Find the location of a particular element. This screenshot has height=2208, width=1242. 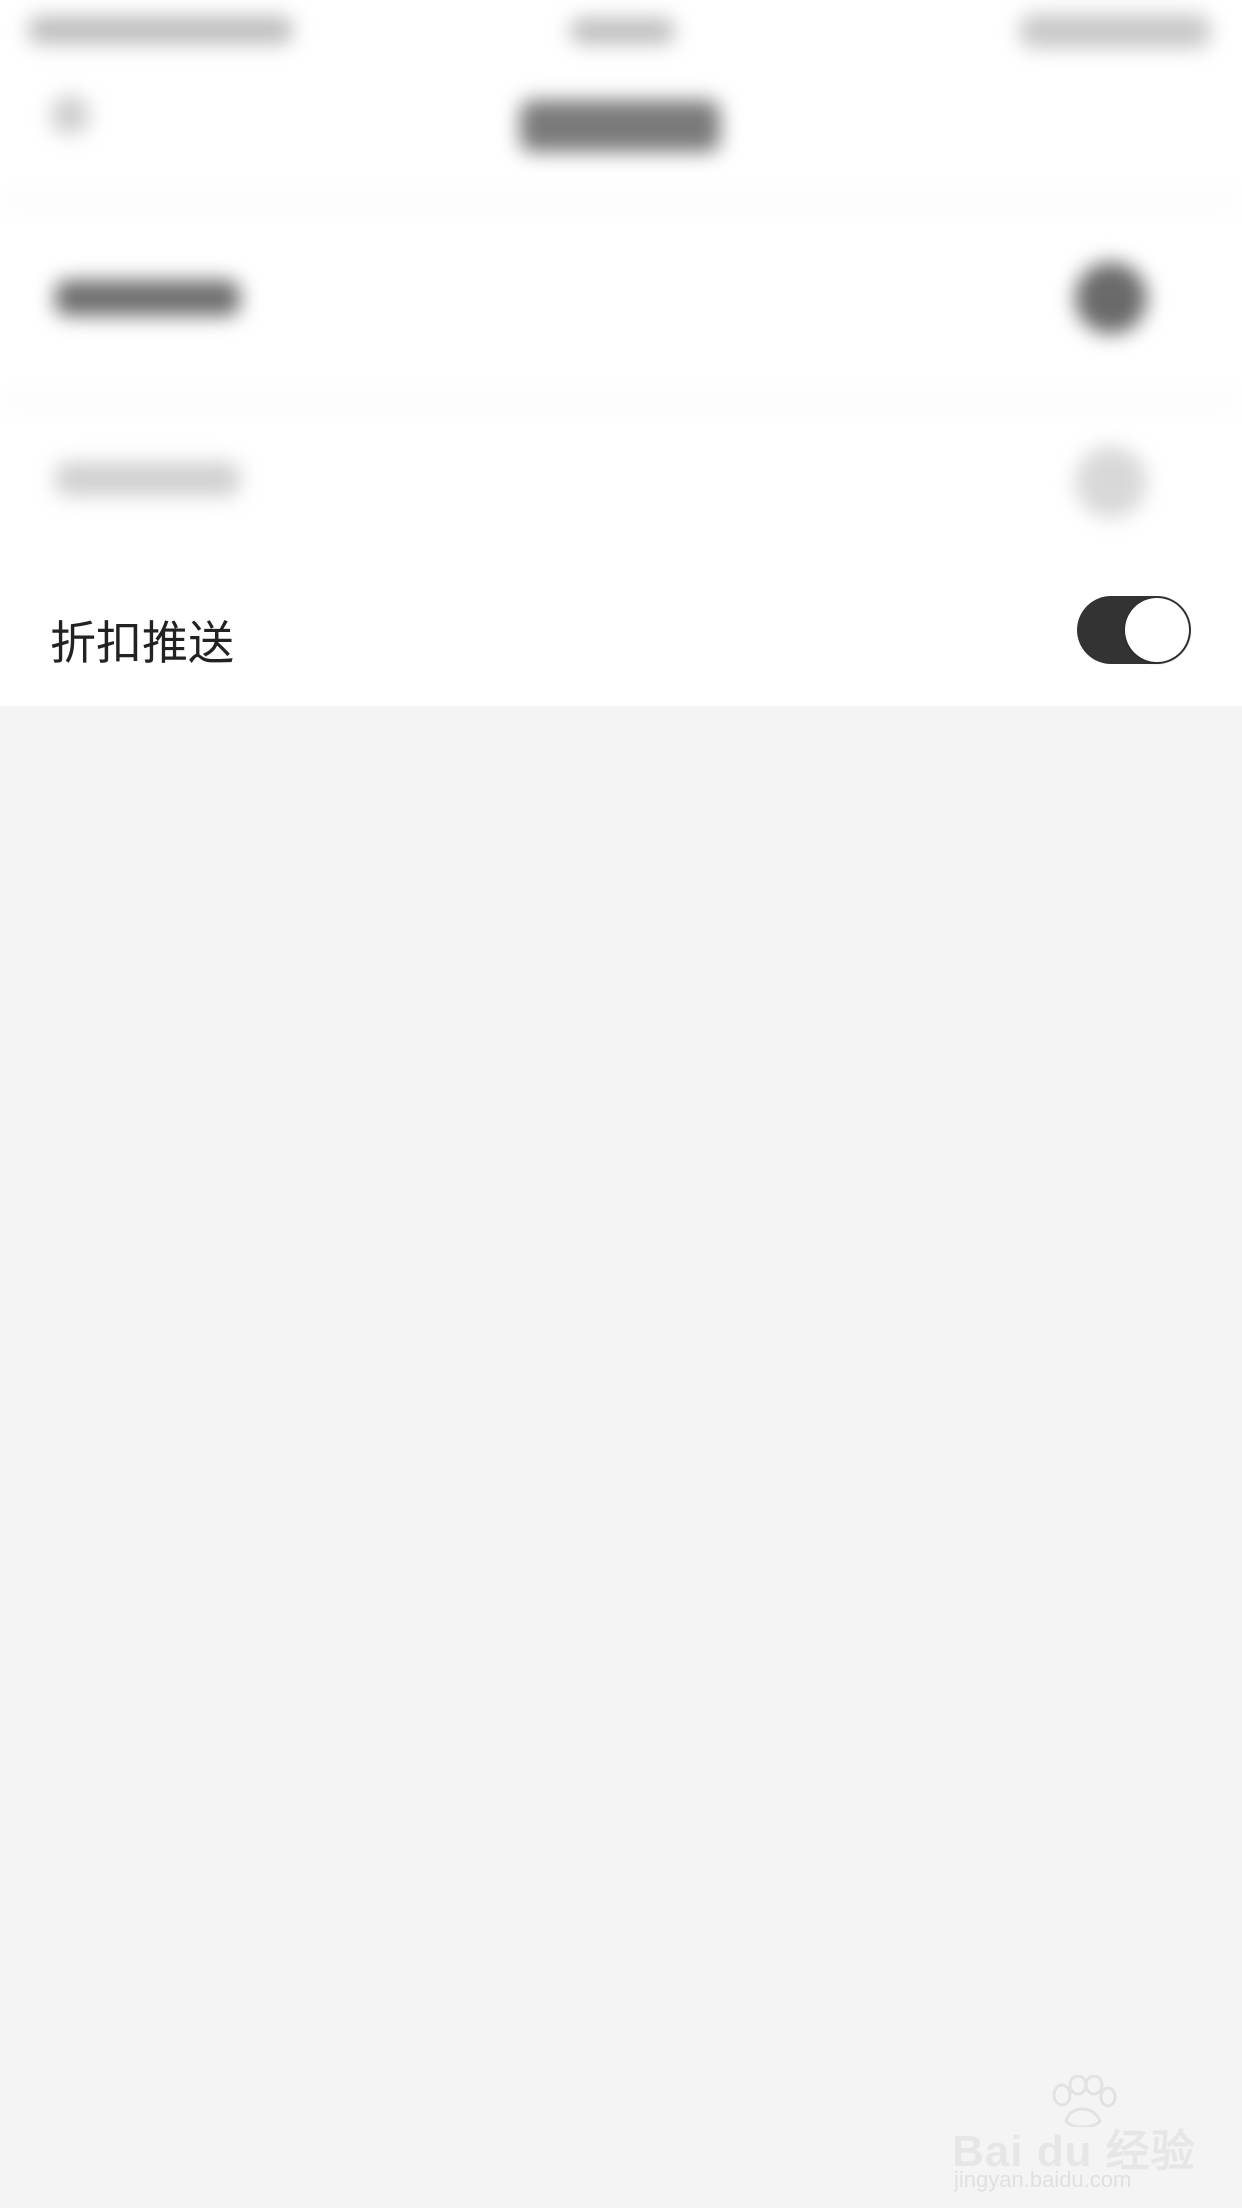

status-bar-left is located at coordinates (160, 30).